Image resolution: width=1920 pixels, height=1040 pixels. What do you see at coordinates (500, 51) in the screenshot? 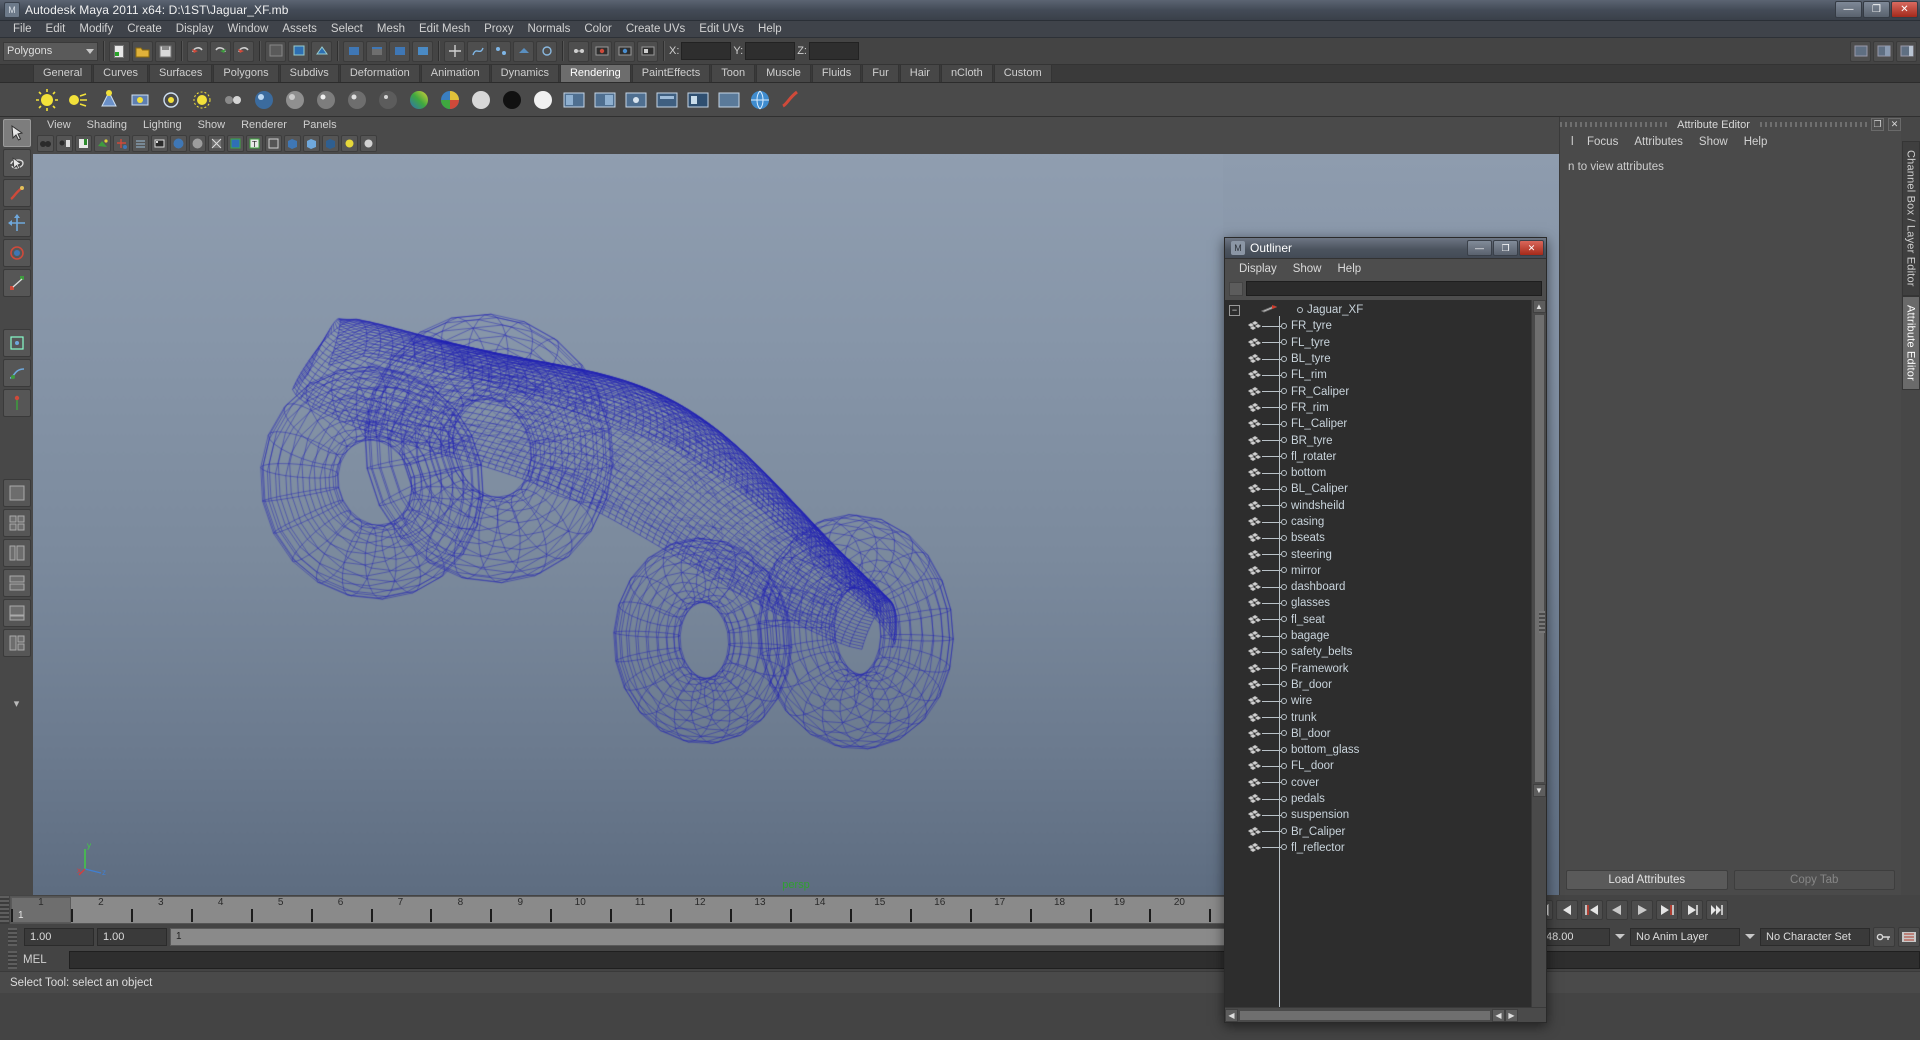
I see `snap-to-point-button` at bounding box center [500, 51].